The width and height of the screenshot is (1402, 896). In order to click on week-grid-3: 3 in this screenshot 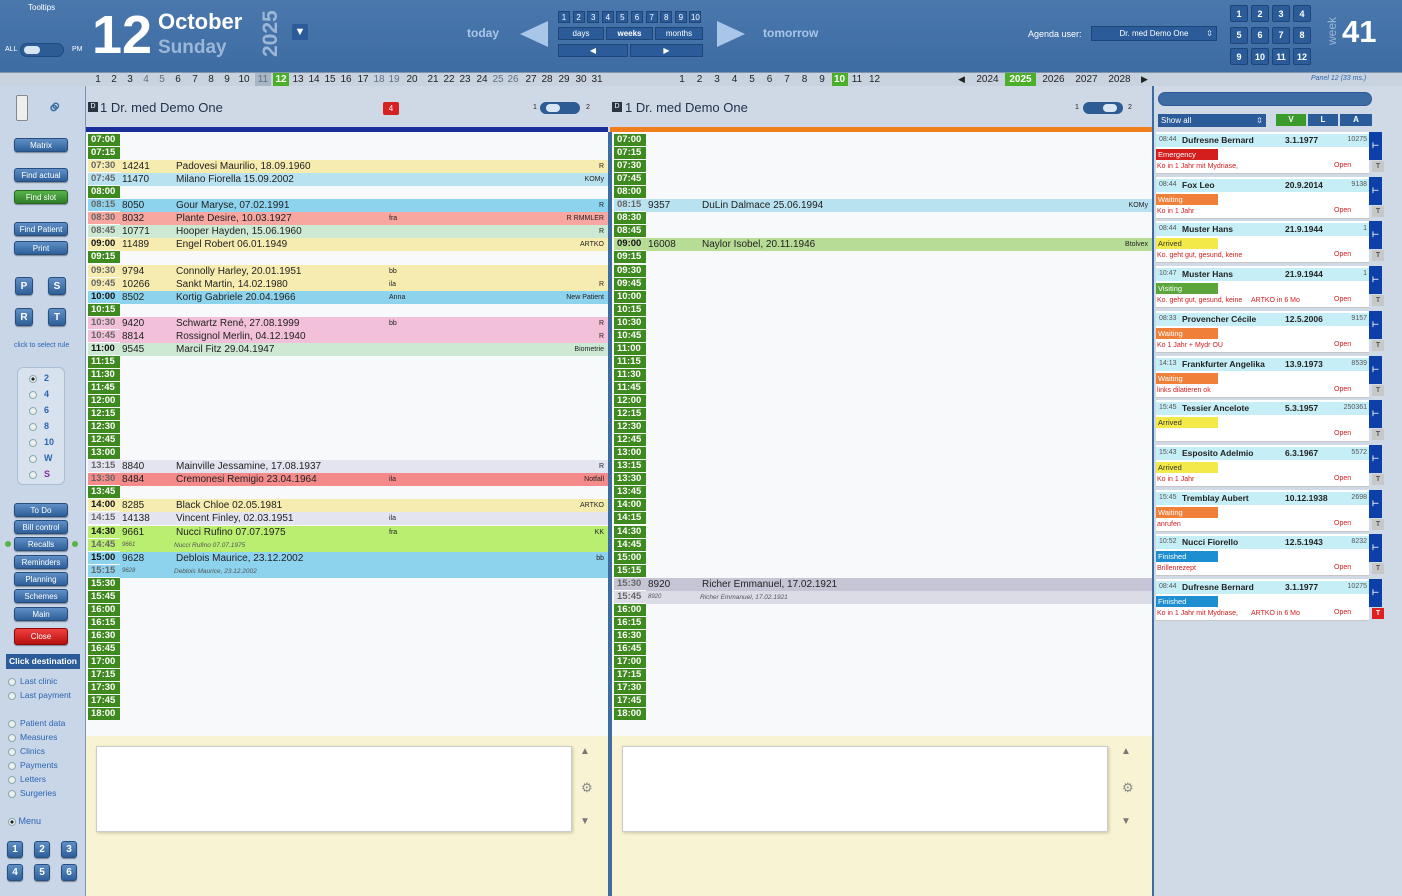, I will do `click(1281, 13)`.